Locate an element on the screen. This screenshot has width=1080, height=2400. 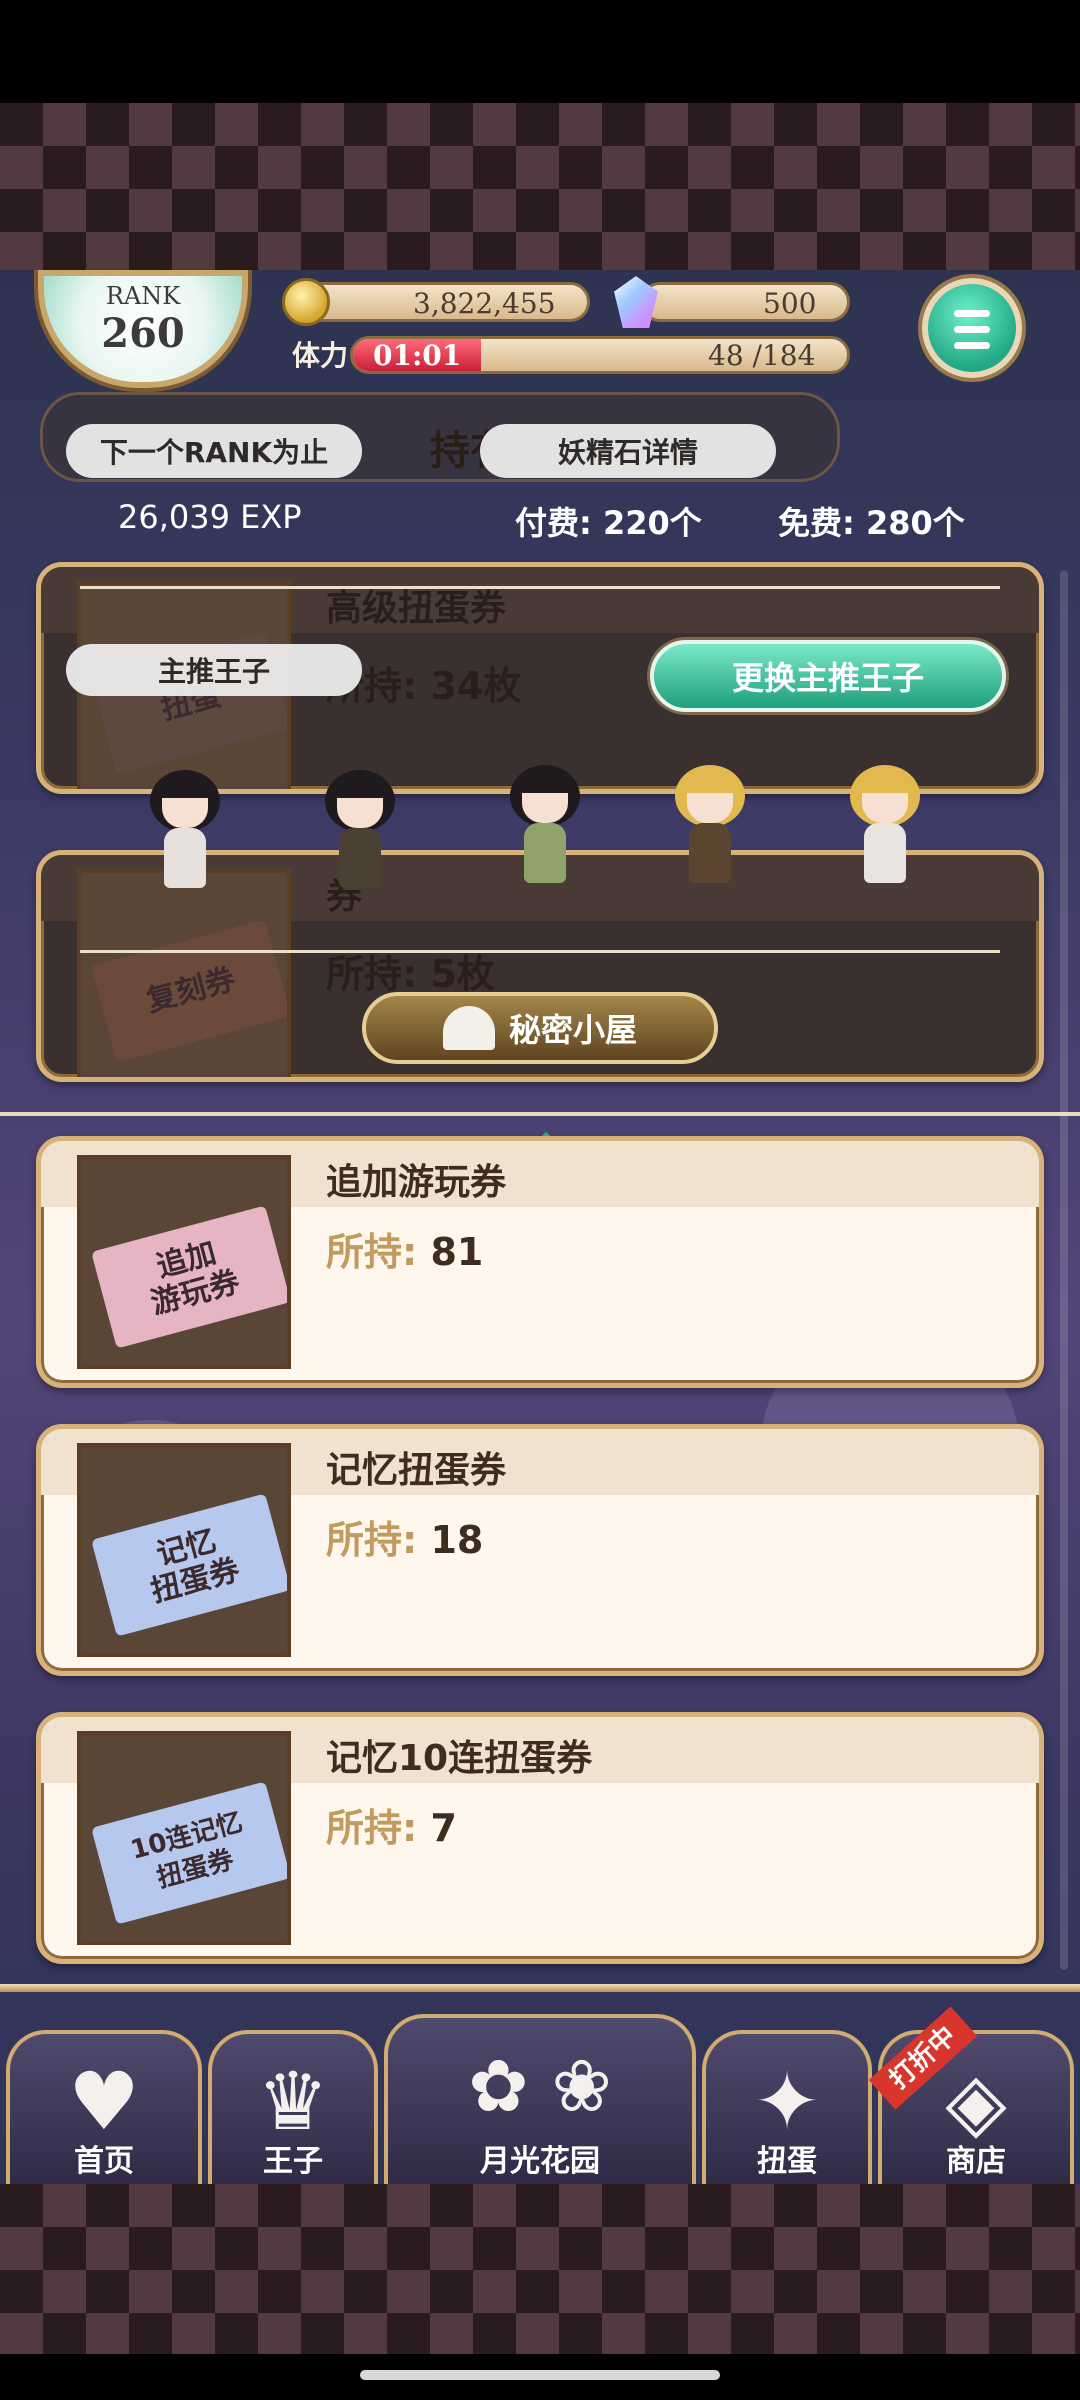
item-card: 追加游玩券 所持: 81 追加 游玩券 is located at coordinates (540, 1262).